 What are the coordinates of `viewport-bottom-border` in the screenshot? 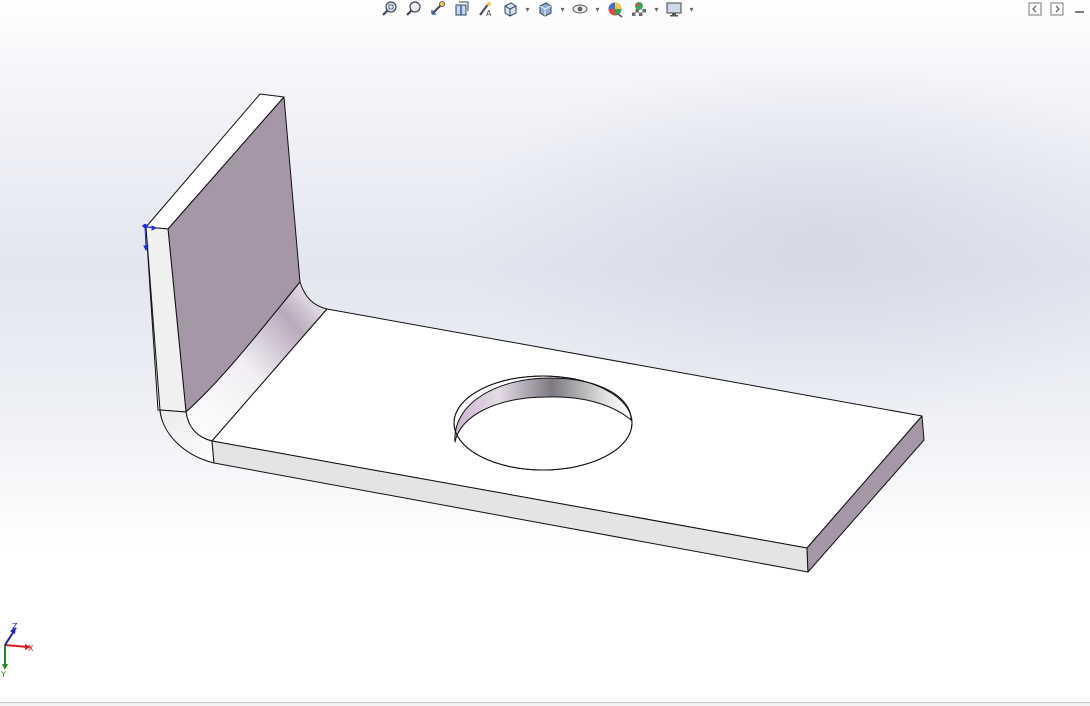 It's located at (545, 704).